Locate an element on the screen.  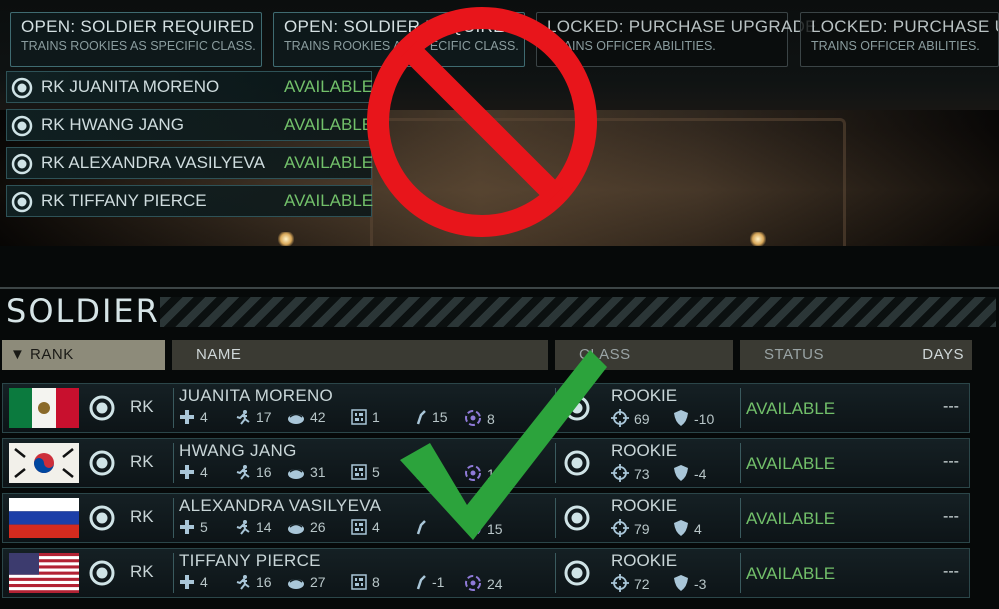
rookie-class-icon is located at coordinates (577, 575).